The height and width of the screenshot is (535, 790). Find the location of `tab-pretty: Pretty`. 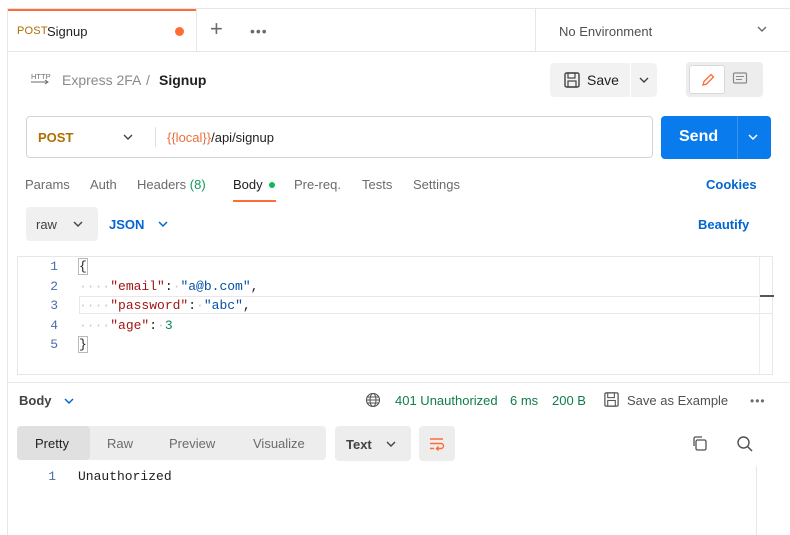

tab-pretty: Pretty is located at coordinates (52, 443).